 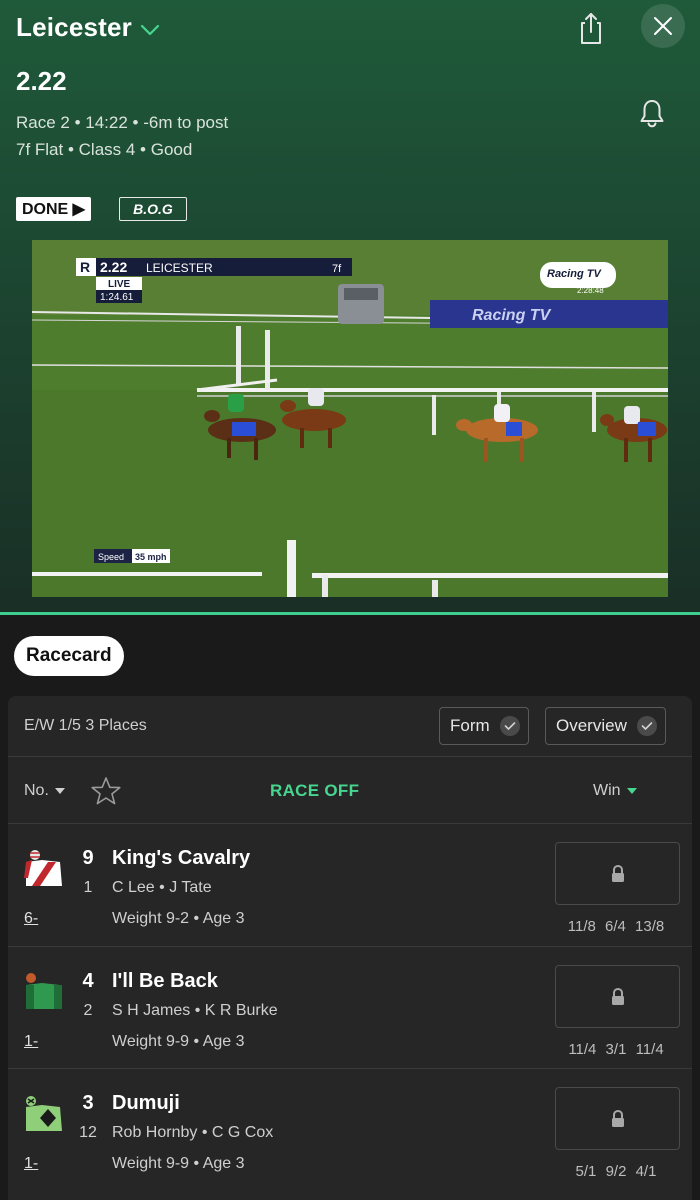 What do you see at coordinates (337, 269) in the screenshot?
I see `overlay-distance: 7f` at bounding box center [337, 269].